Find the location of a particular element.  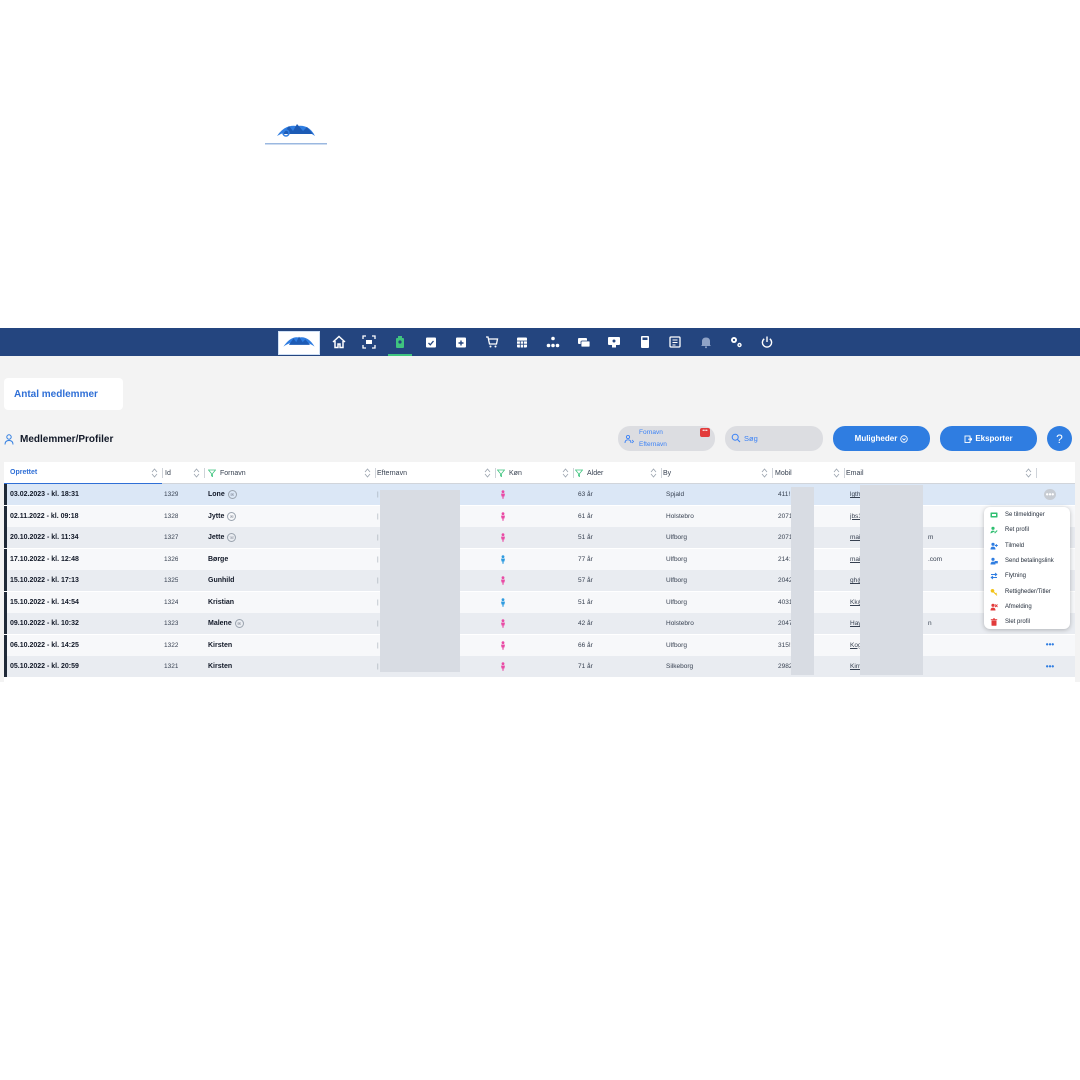

menu-item-ticket: Se tilmeldinger is located at coordinates (1029, 515).